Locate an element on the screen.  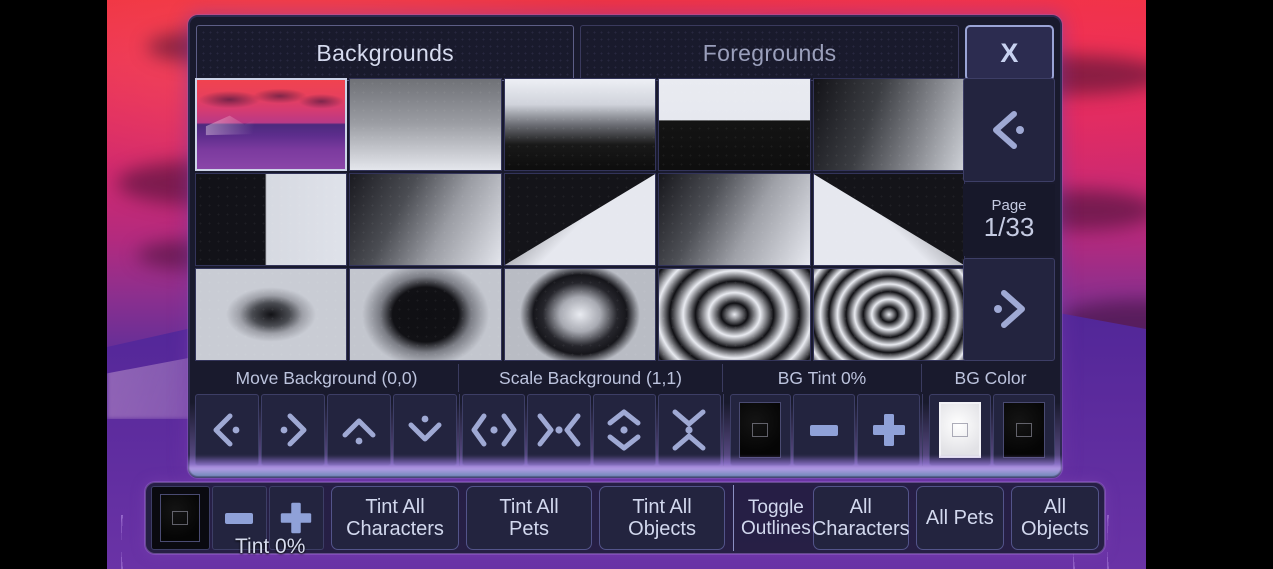
scale-expand-vertical-button is located at coordinates (624, 430).